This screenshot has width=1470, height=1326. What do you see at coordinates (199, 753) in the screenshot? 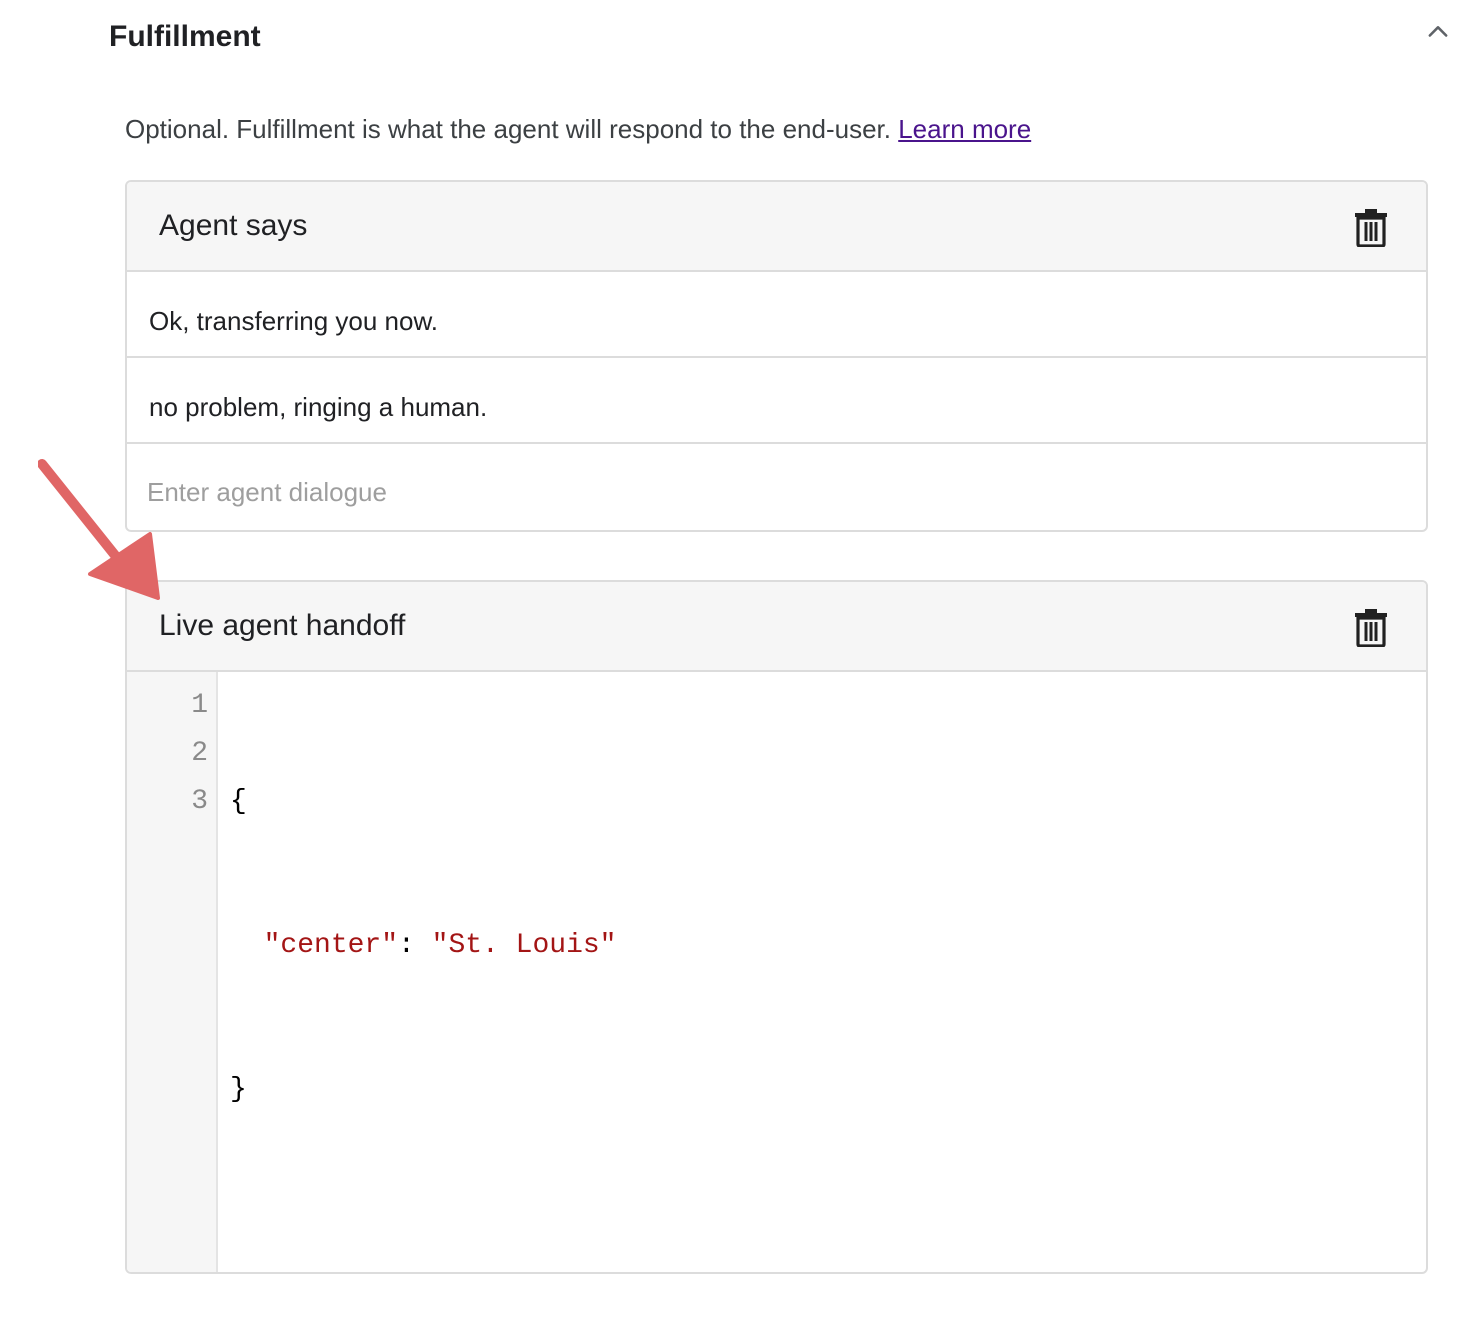
I see `line-number: 2` at bounding box center [199, 753].